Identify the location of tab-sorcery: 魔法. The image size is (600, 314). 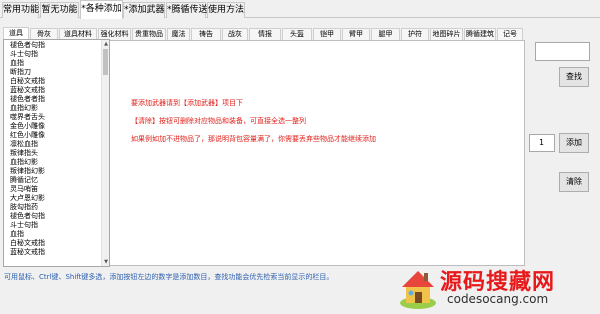
(178, 34).